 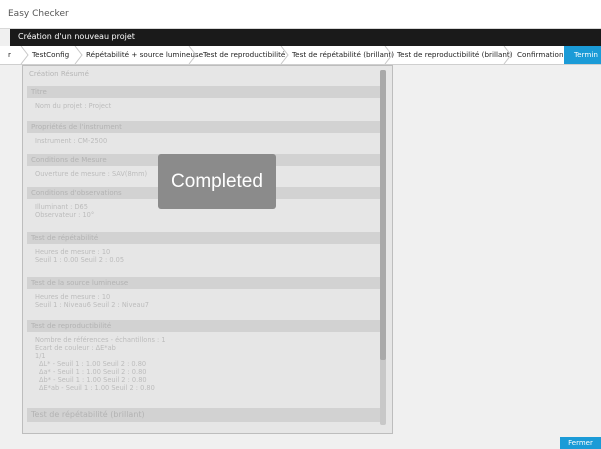 What do you see at coordinates (91, 174) in the screenshot?
I see `section-line: Ouverture de mesure : SAV(8mm)` at bounding box center [91, 174].